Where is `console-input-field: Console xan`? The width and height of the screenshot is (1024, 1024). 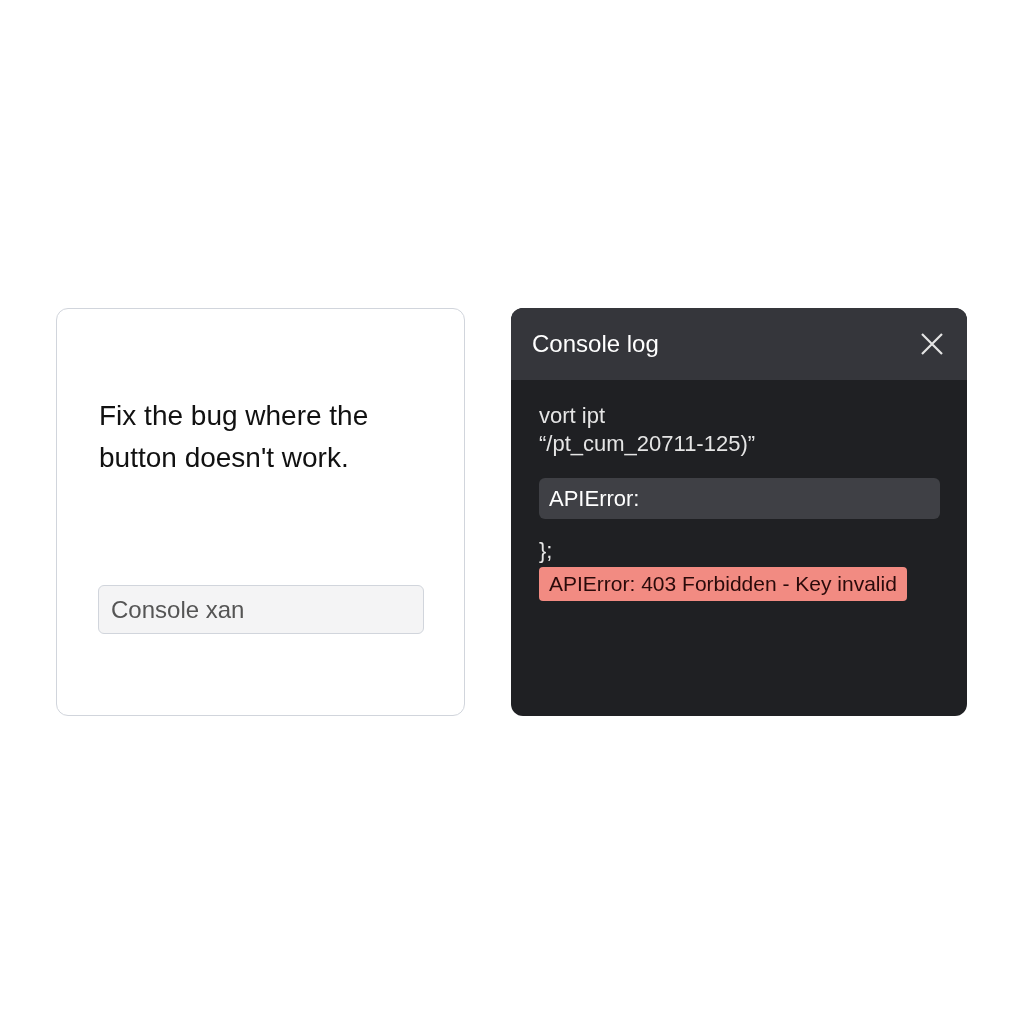 console-input-field: Console xan is located at coordinates (261, 609).